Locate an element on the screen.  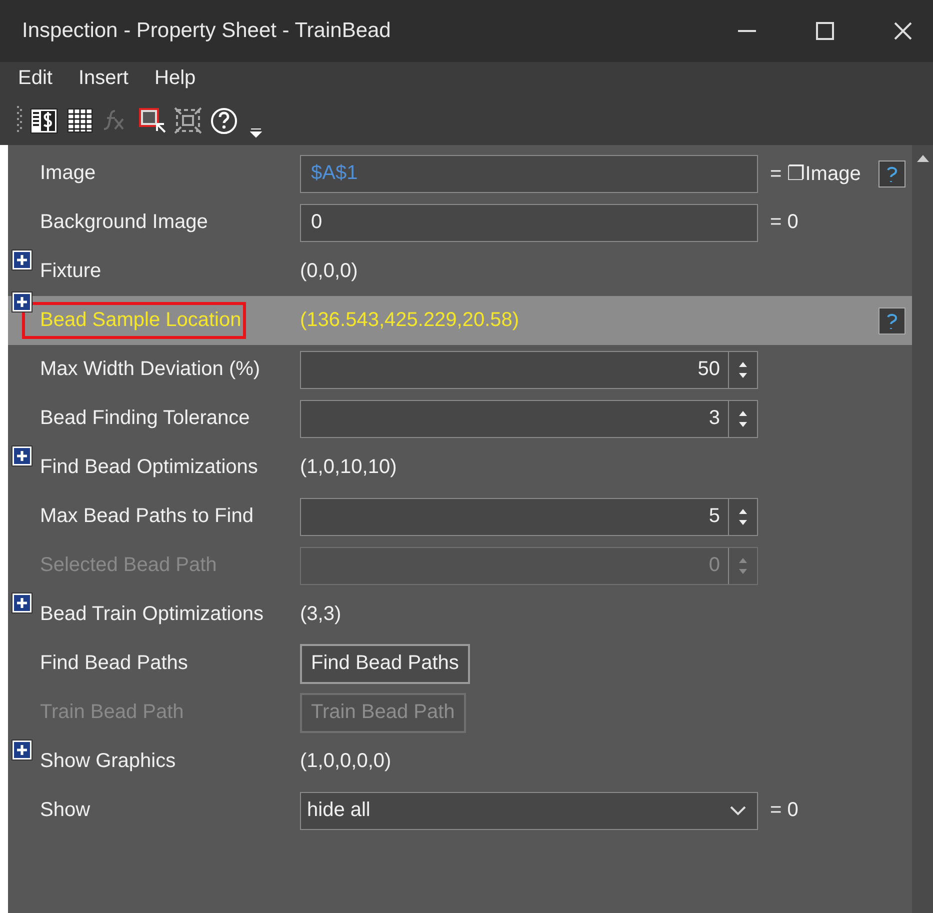
property-label: Image is located at coordinates (68, 173).